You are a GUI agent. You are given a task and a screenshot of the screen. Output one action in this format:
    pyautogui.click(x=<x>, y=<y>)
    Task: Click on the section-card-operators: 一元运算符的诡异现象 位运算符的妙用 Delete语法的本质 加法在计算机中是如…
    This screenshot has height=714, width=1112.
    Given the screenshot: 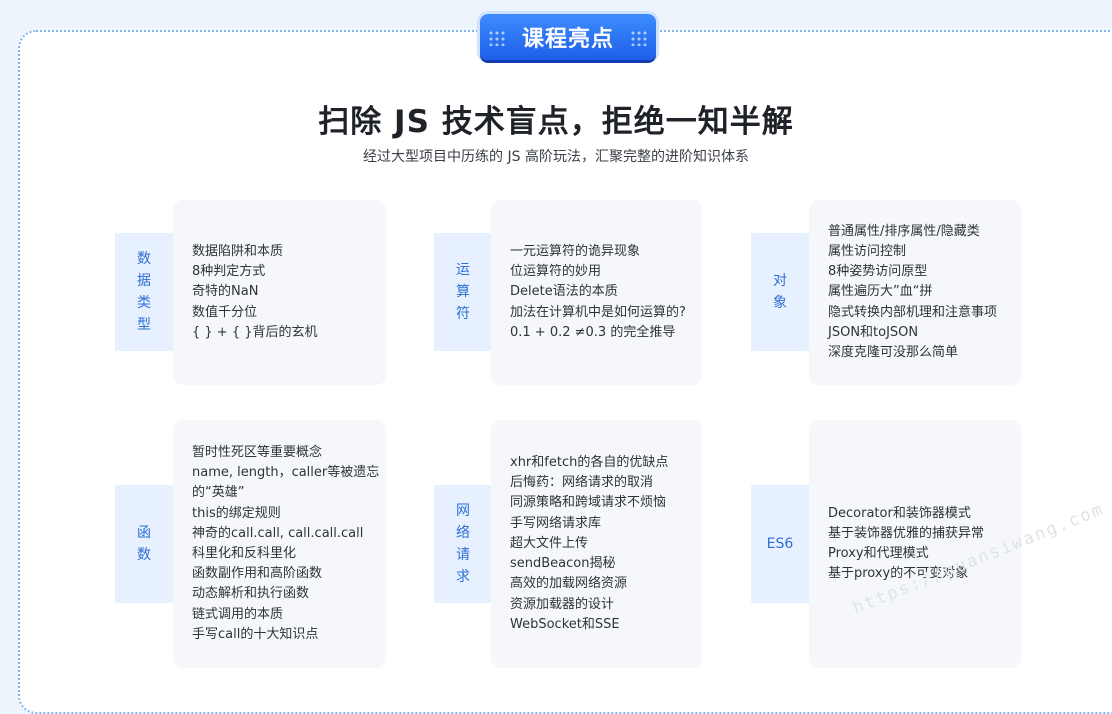 What is the action you would take?
    pyautogui.click(x=596, y=292)
    